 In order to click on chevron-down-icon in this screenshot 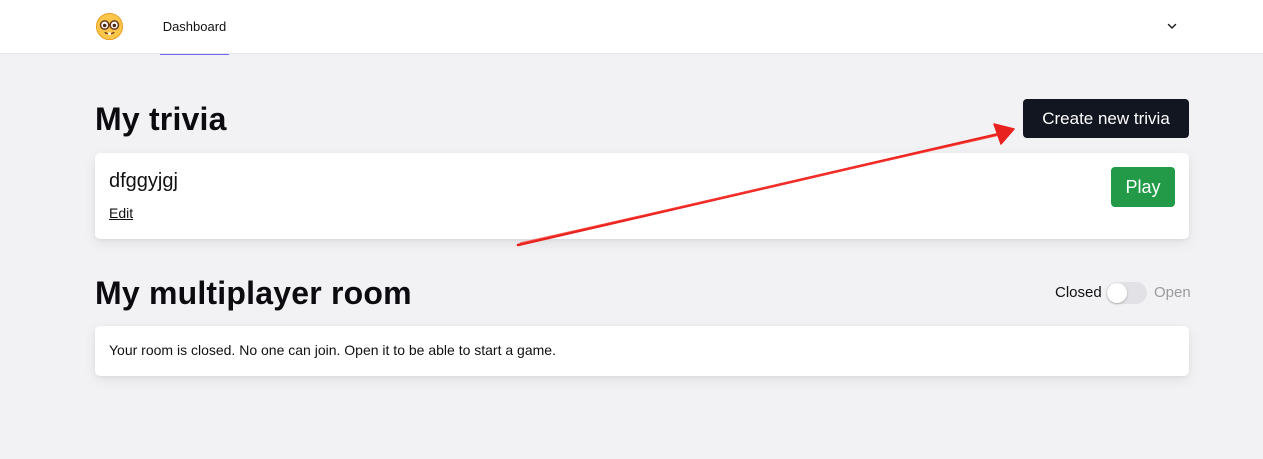, I will do `click(1172, 26)`.